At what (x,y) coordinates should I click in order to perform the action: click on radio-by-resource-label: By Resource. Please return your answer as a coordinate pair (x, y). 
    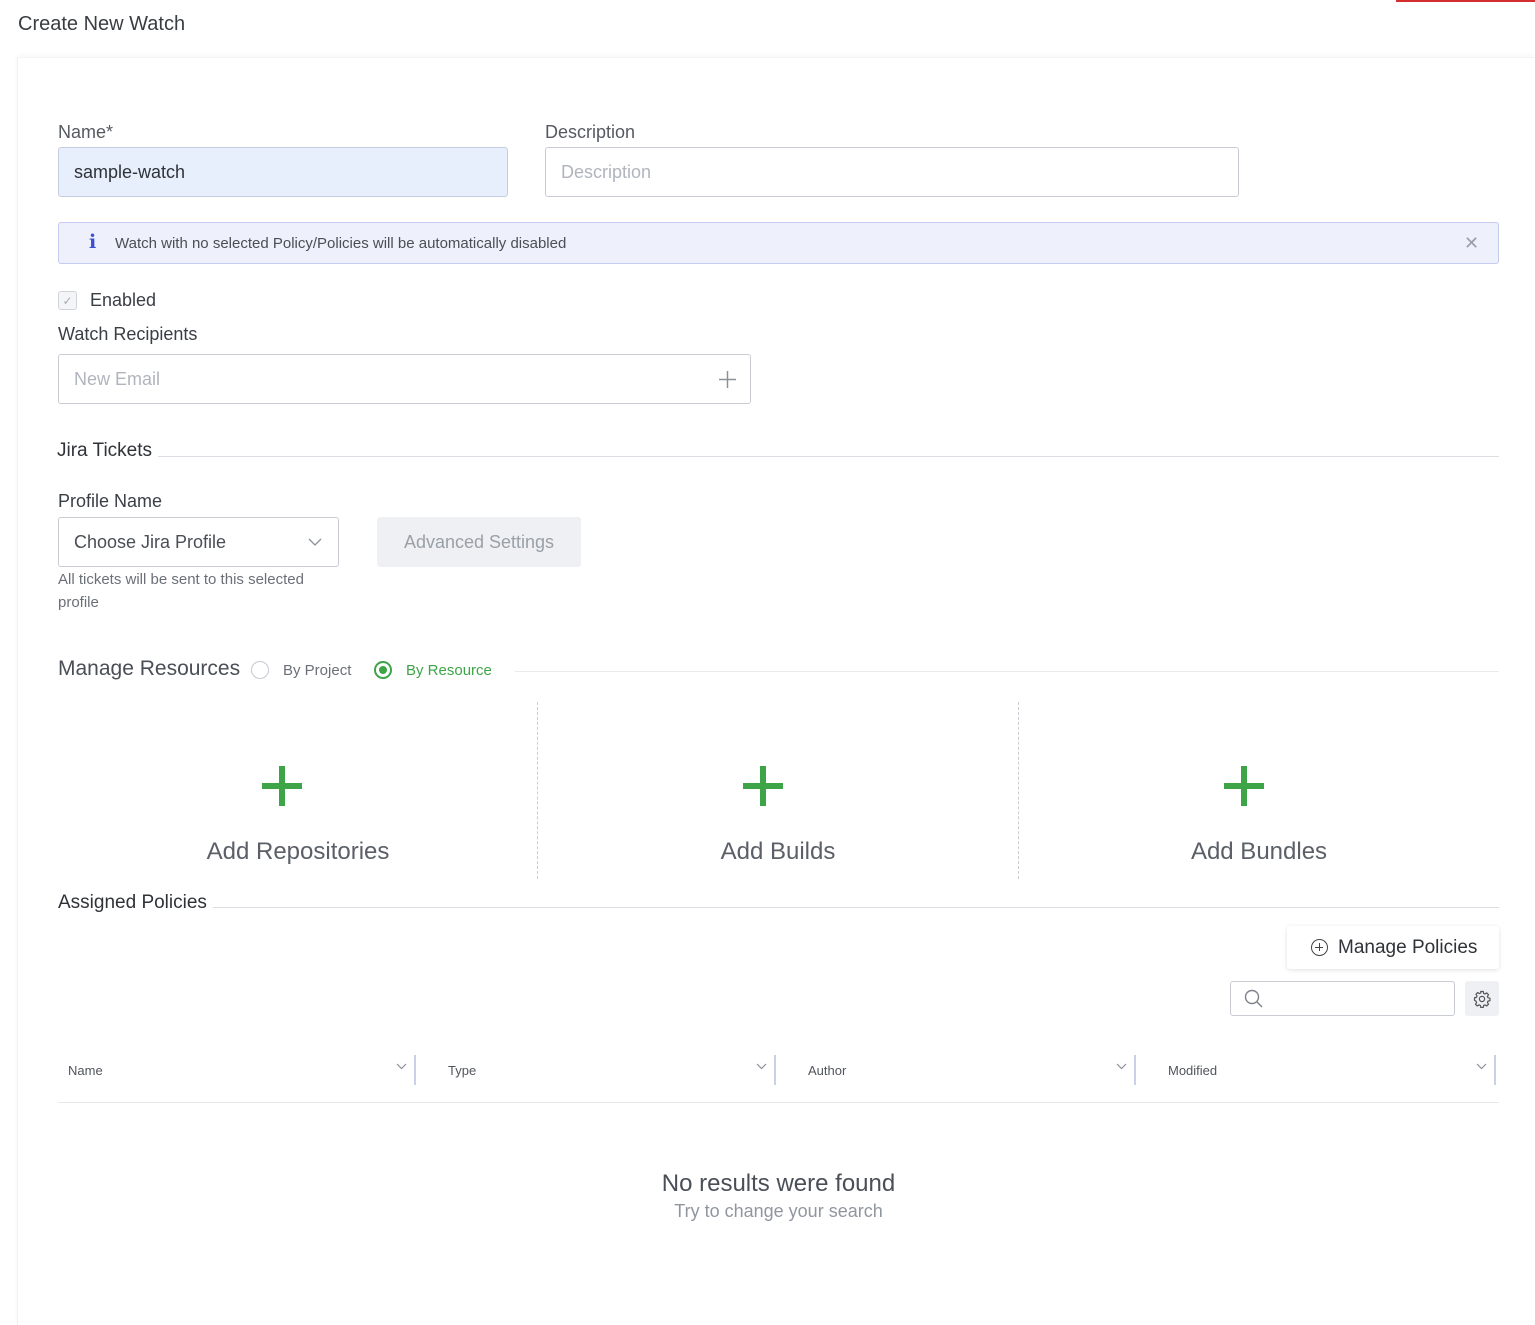
    Looking at the image, I should click on (449, 670).